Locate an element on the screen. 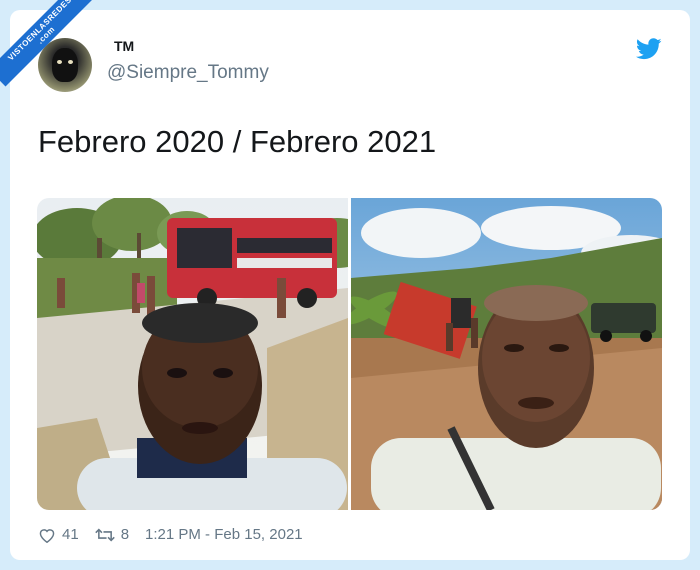  retweet-icon is located at coordinates (104, 534).